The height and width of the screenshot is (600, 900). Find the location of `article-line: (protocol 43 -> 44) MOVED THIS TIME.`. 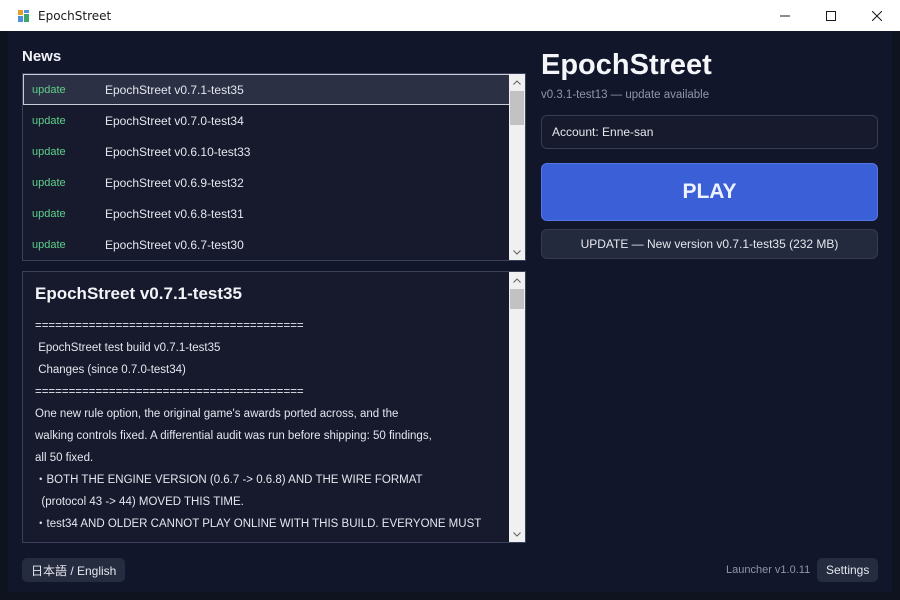

article-line: (protocol 43 -> 44) MOVED THIS TIME. is located at coordinates (139, 502).